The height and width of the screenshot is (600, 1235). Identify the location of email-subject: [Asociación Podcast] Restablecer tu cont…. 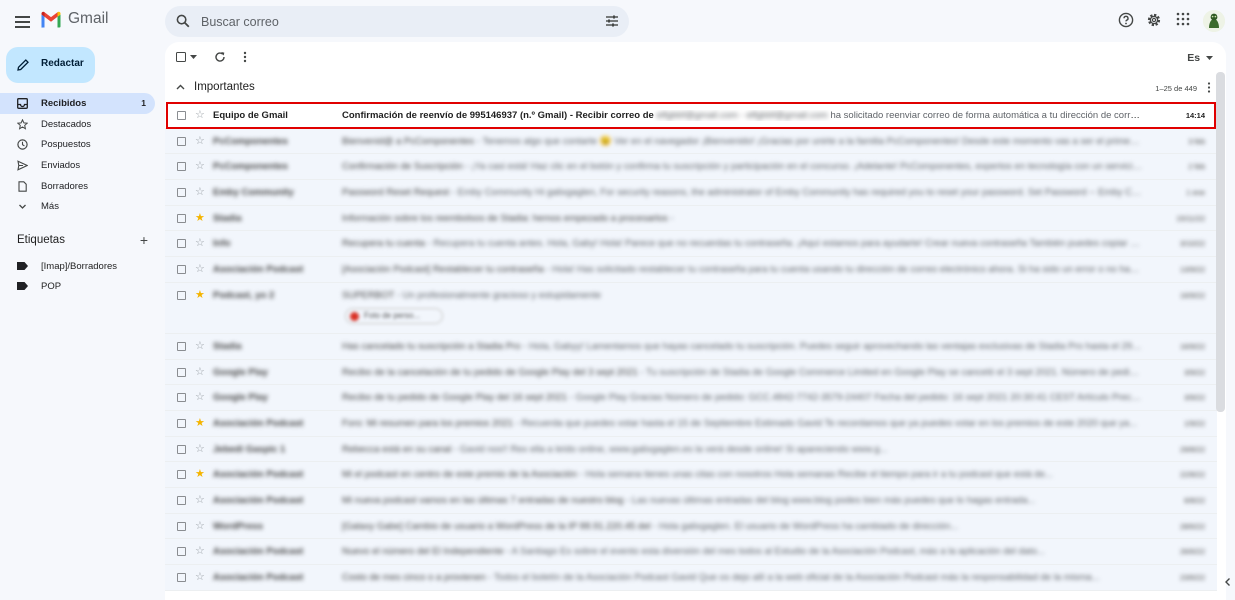
(443, 270).